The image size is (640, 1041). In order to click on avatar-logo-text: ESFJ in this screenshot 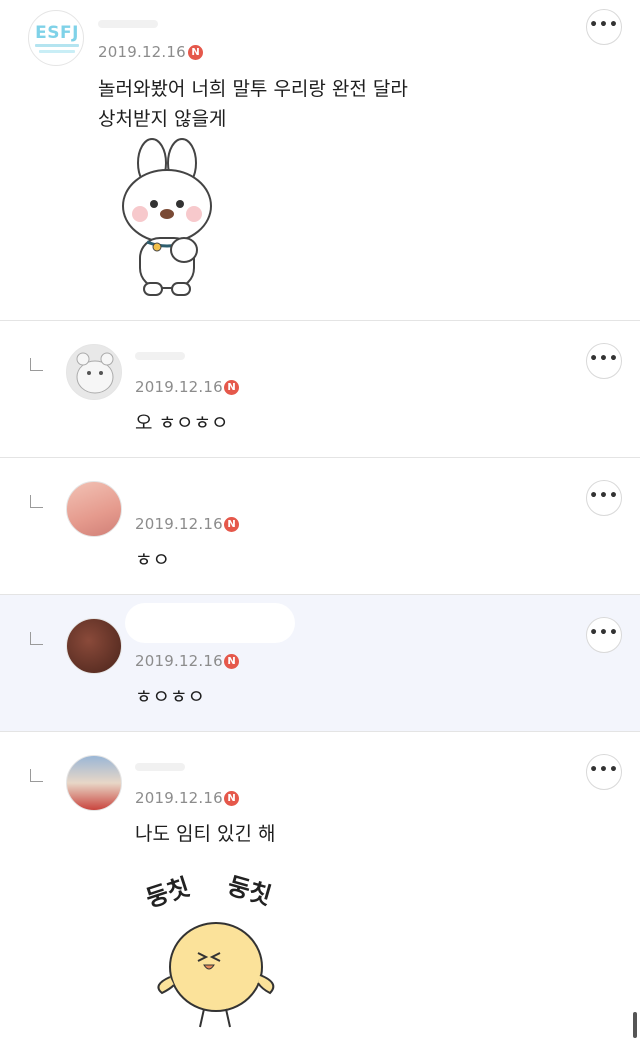, I will do `click(57, 33)`.